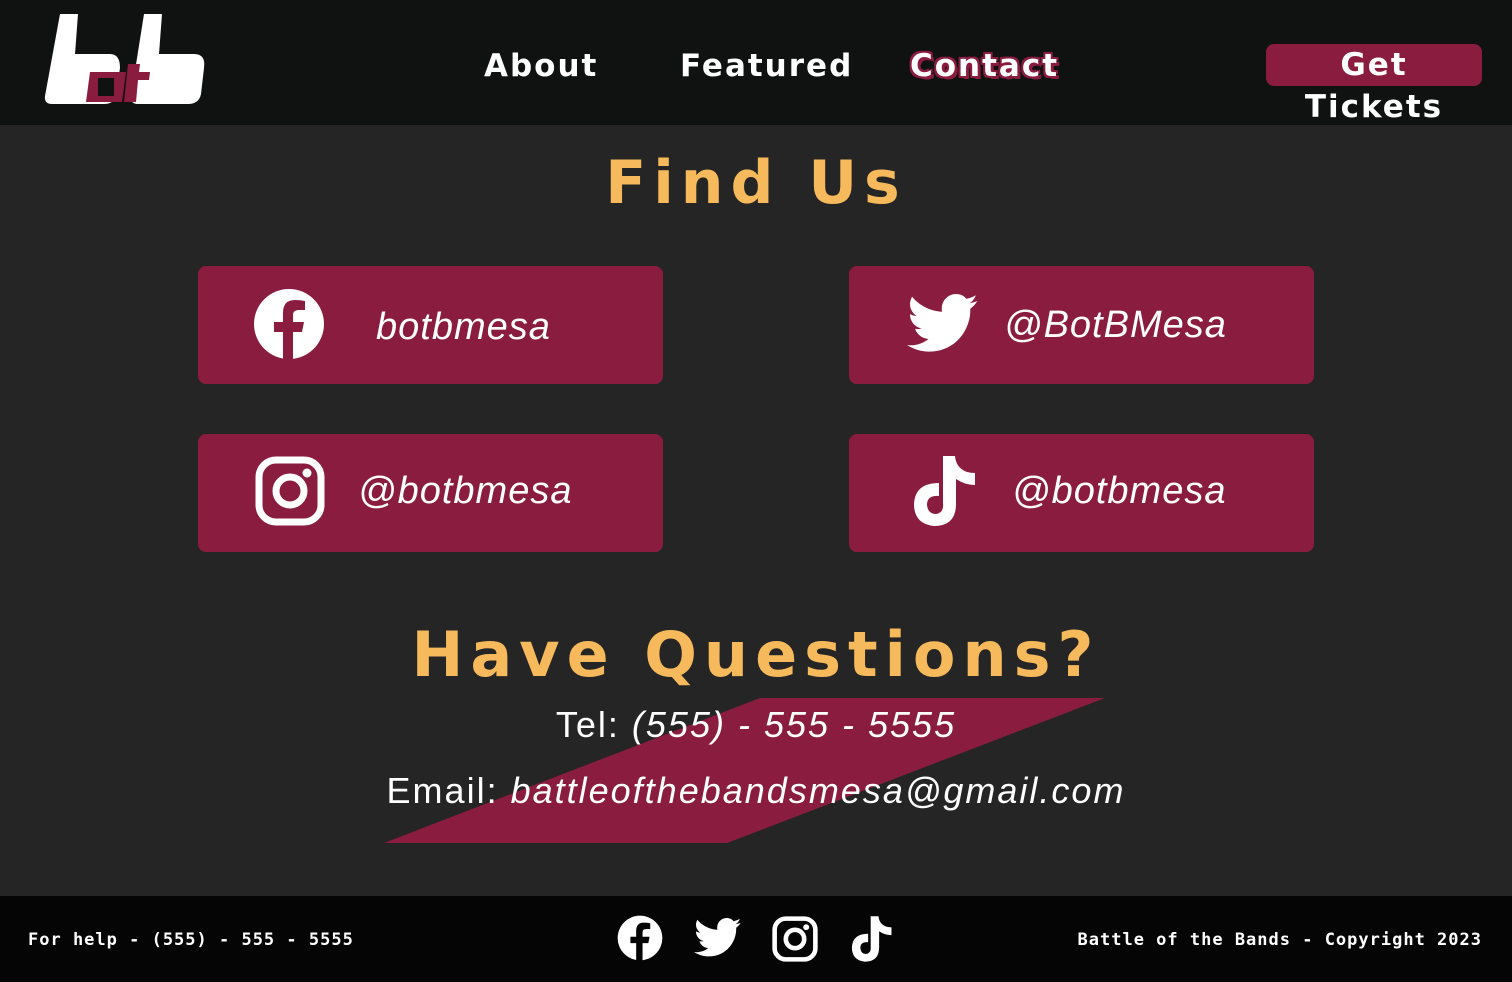 The height and width of the screenshot is (982, 1512). I want to click on footer-help-text: For help - (555) - 555 - 5555, so click(191, 940).